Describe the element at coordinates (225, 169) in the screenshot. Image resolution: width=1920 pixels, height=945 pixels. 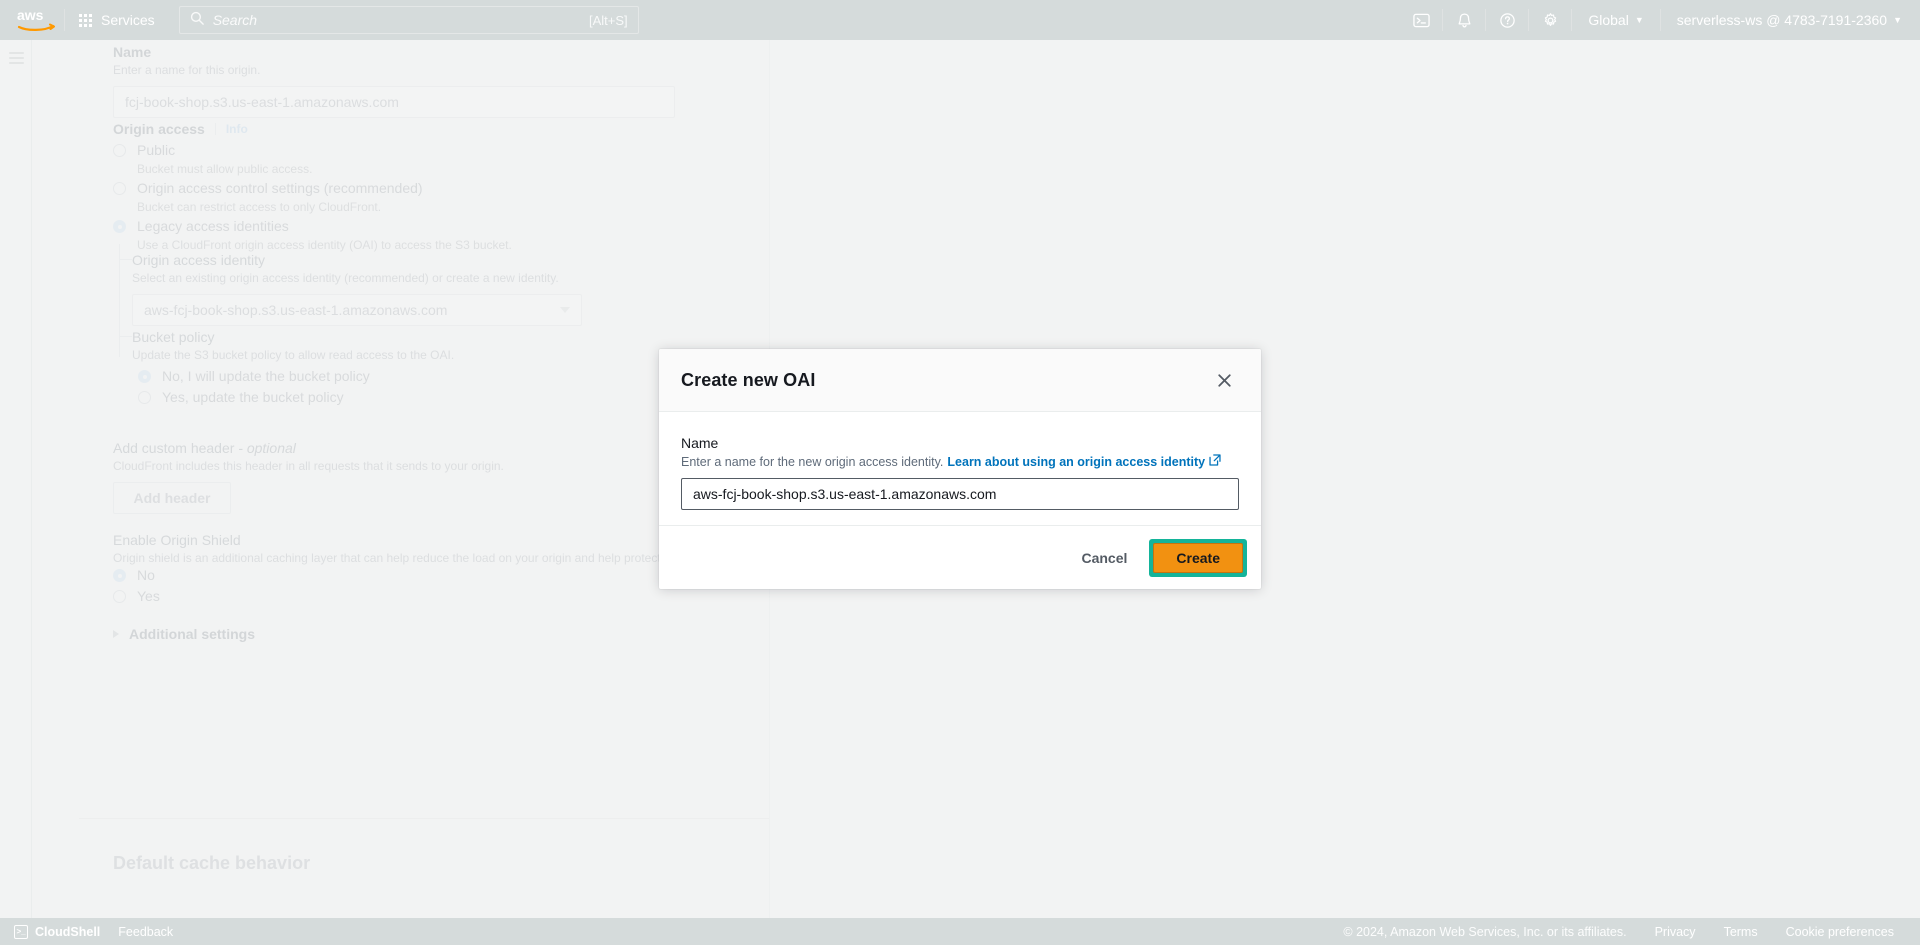
I see `radio-desc: Bucket must allow public access.` at that location.